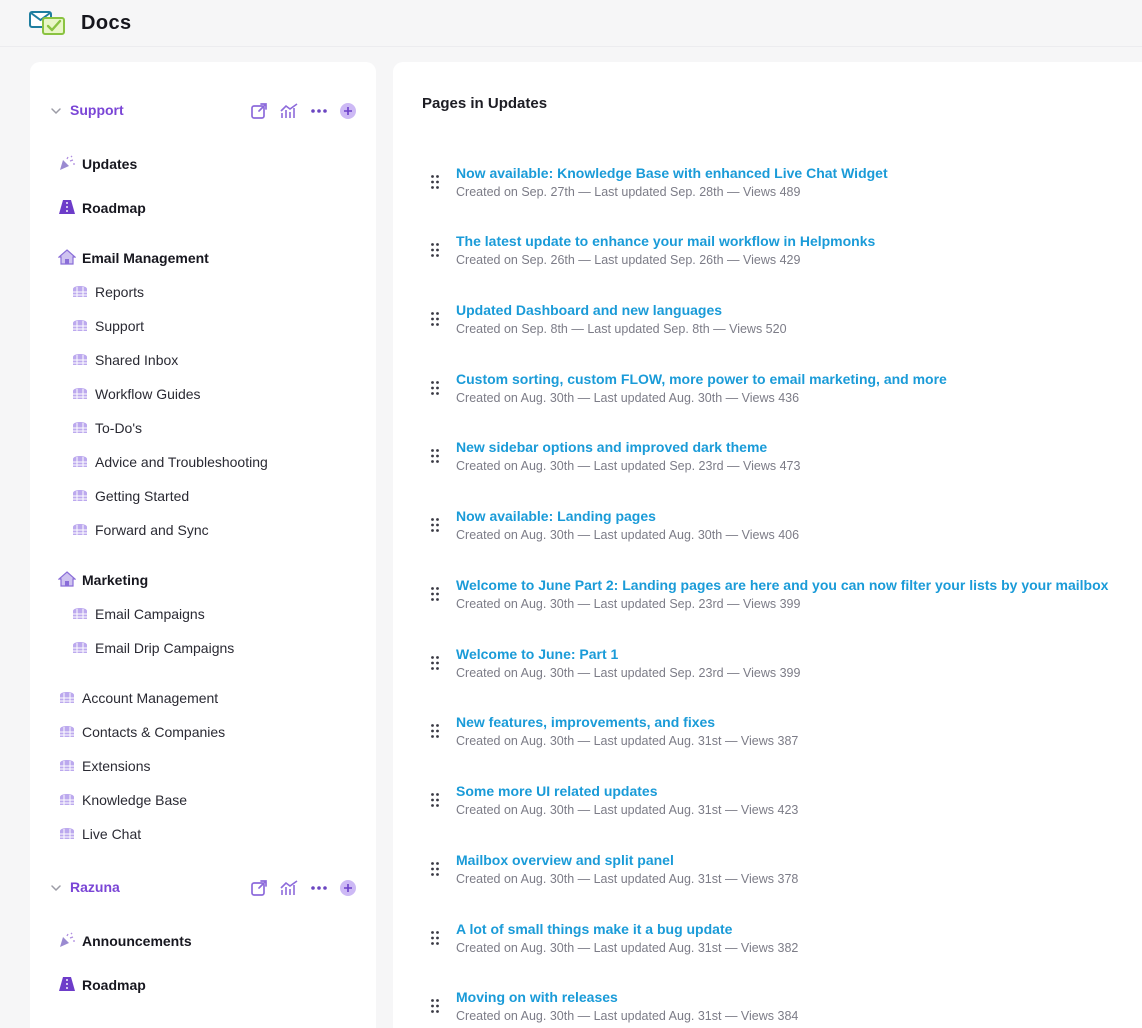 Image resolution: width=1142 pixels, height=1028 pixels. I want to click on sidebar-item-email-campaigns: Email Campaigns, so click(203, 614).